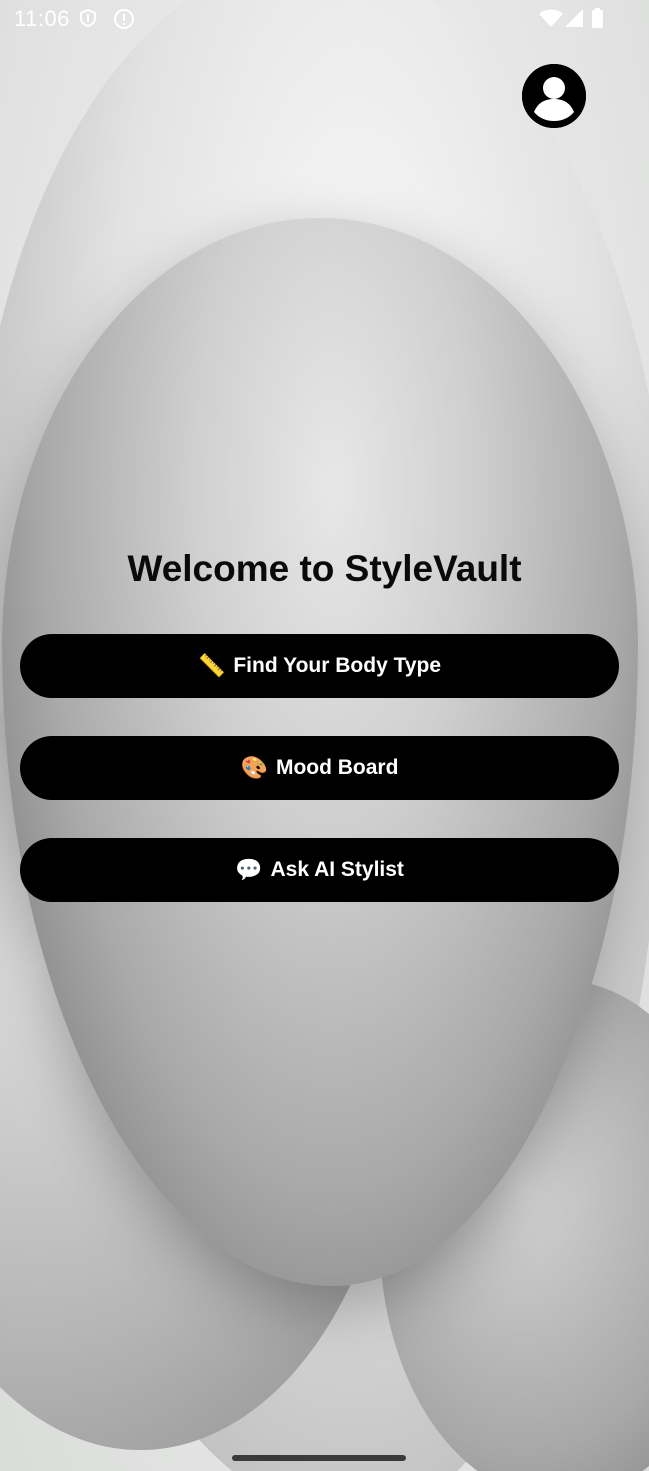 This screenshot has width=649, height=1471. I want to click on info-icon, so click(123, 18).